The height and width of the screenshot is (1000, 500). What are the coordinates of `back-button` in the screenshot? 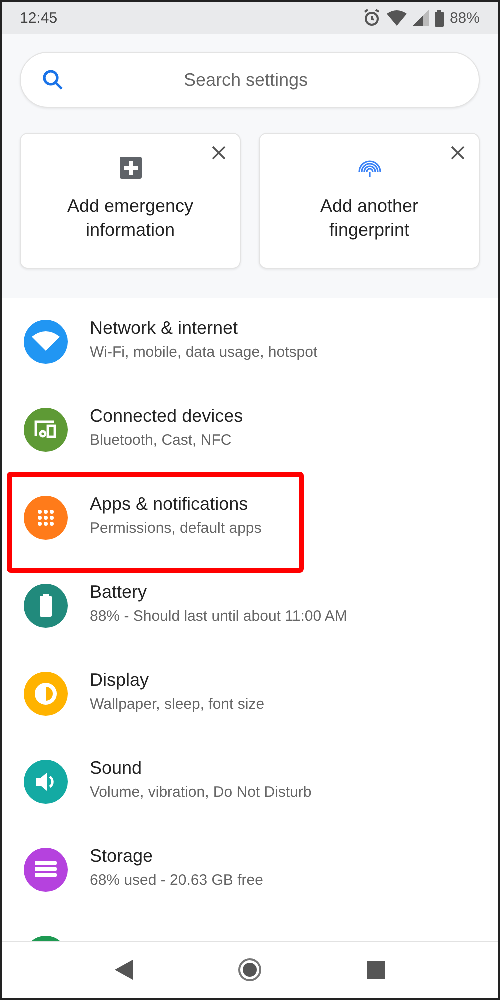 It's located at (123, 970).